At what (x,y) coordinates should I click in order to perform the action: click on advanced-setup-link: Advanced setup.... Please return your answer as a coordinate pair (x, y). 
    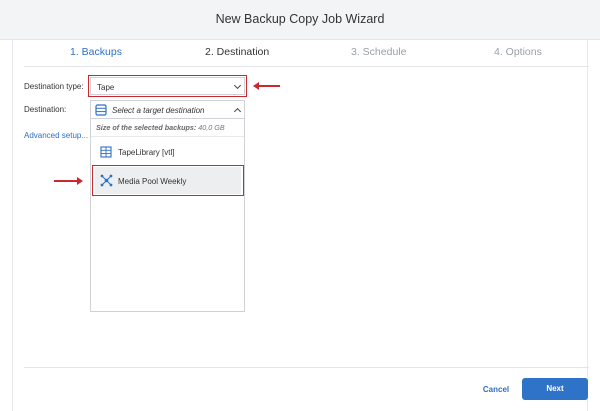
    Looking at the image, I should click on (56, 135).